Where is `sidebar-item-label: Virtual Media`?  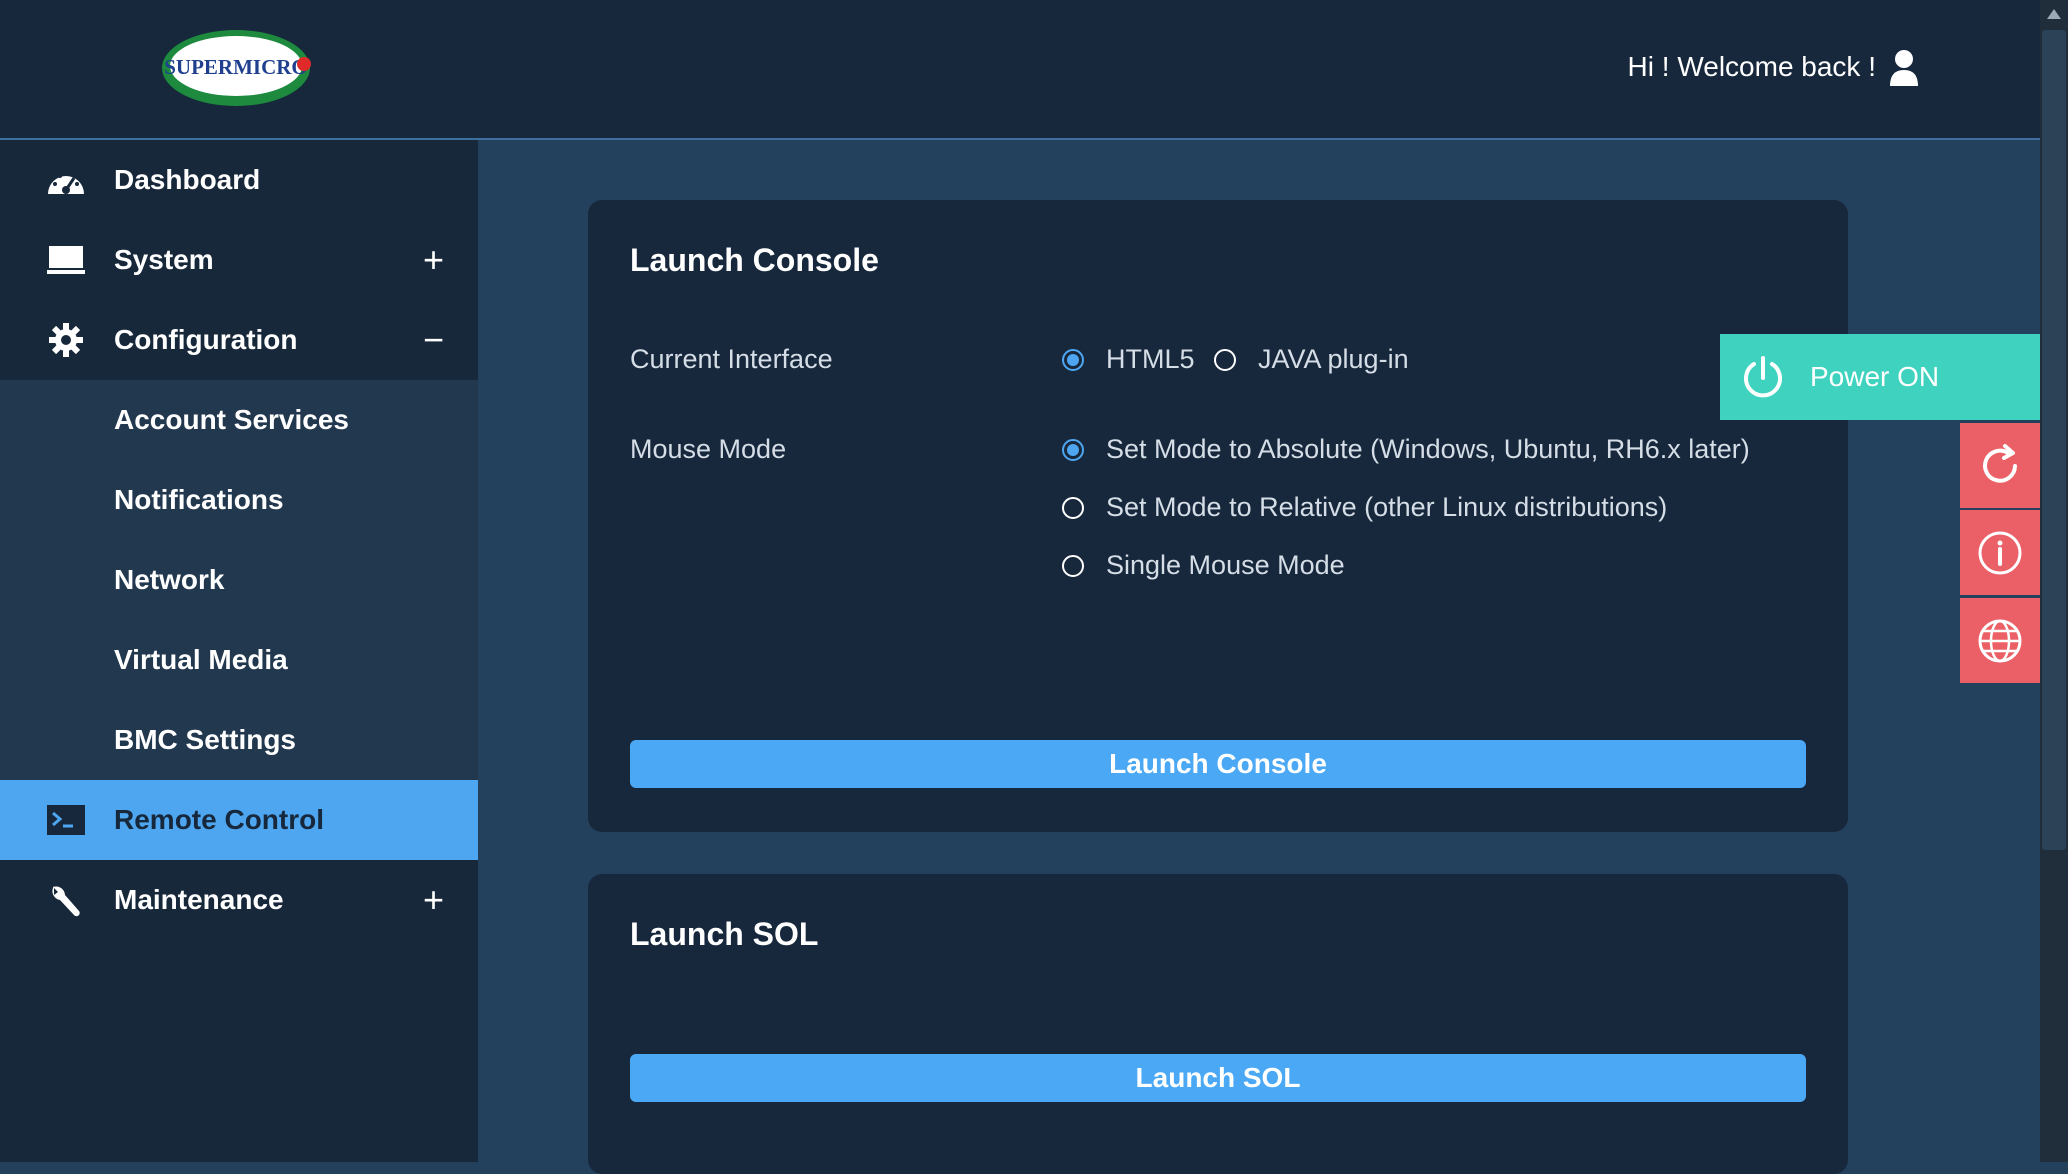
sidebar-item-label: Virtual Media is located at coordinates (201, 659).